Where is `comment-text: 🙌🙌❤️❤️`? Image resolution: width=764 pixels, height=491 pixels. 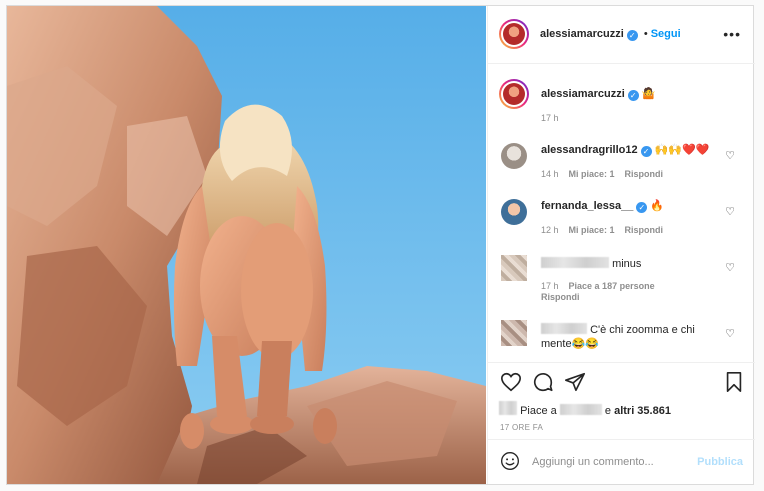 comment-text: 🙌🙌❤️❤️ is located at coordinates (682, 150).